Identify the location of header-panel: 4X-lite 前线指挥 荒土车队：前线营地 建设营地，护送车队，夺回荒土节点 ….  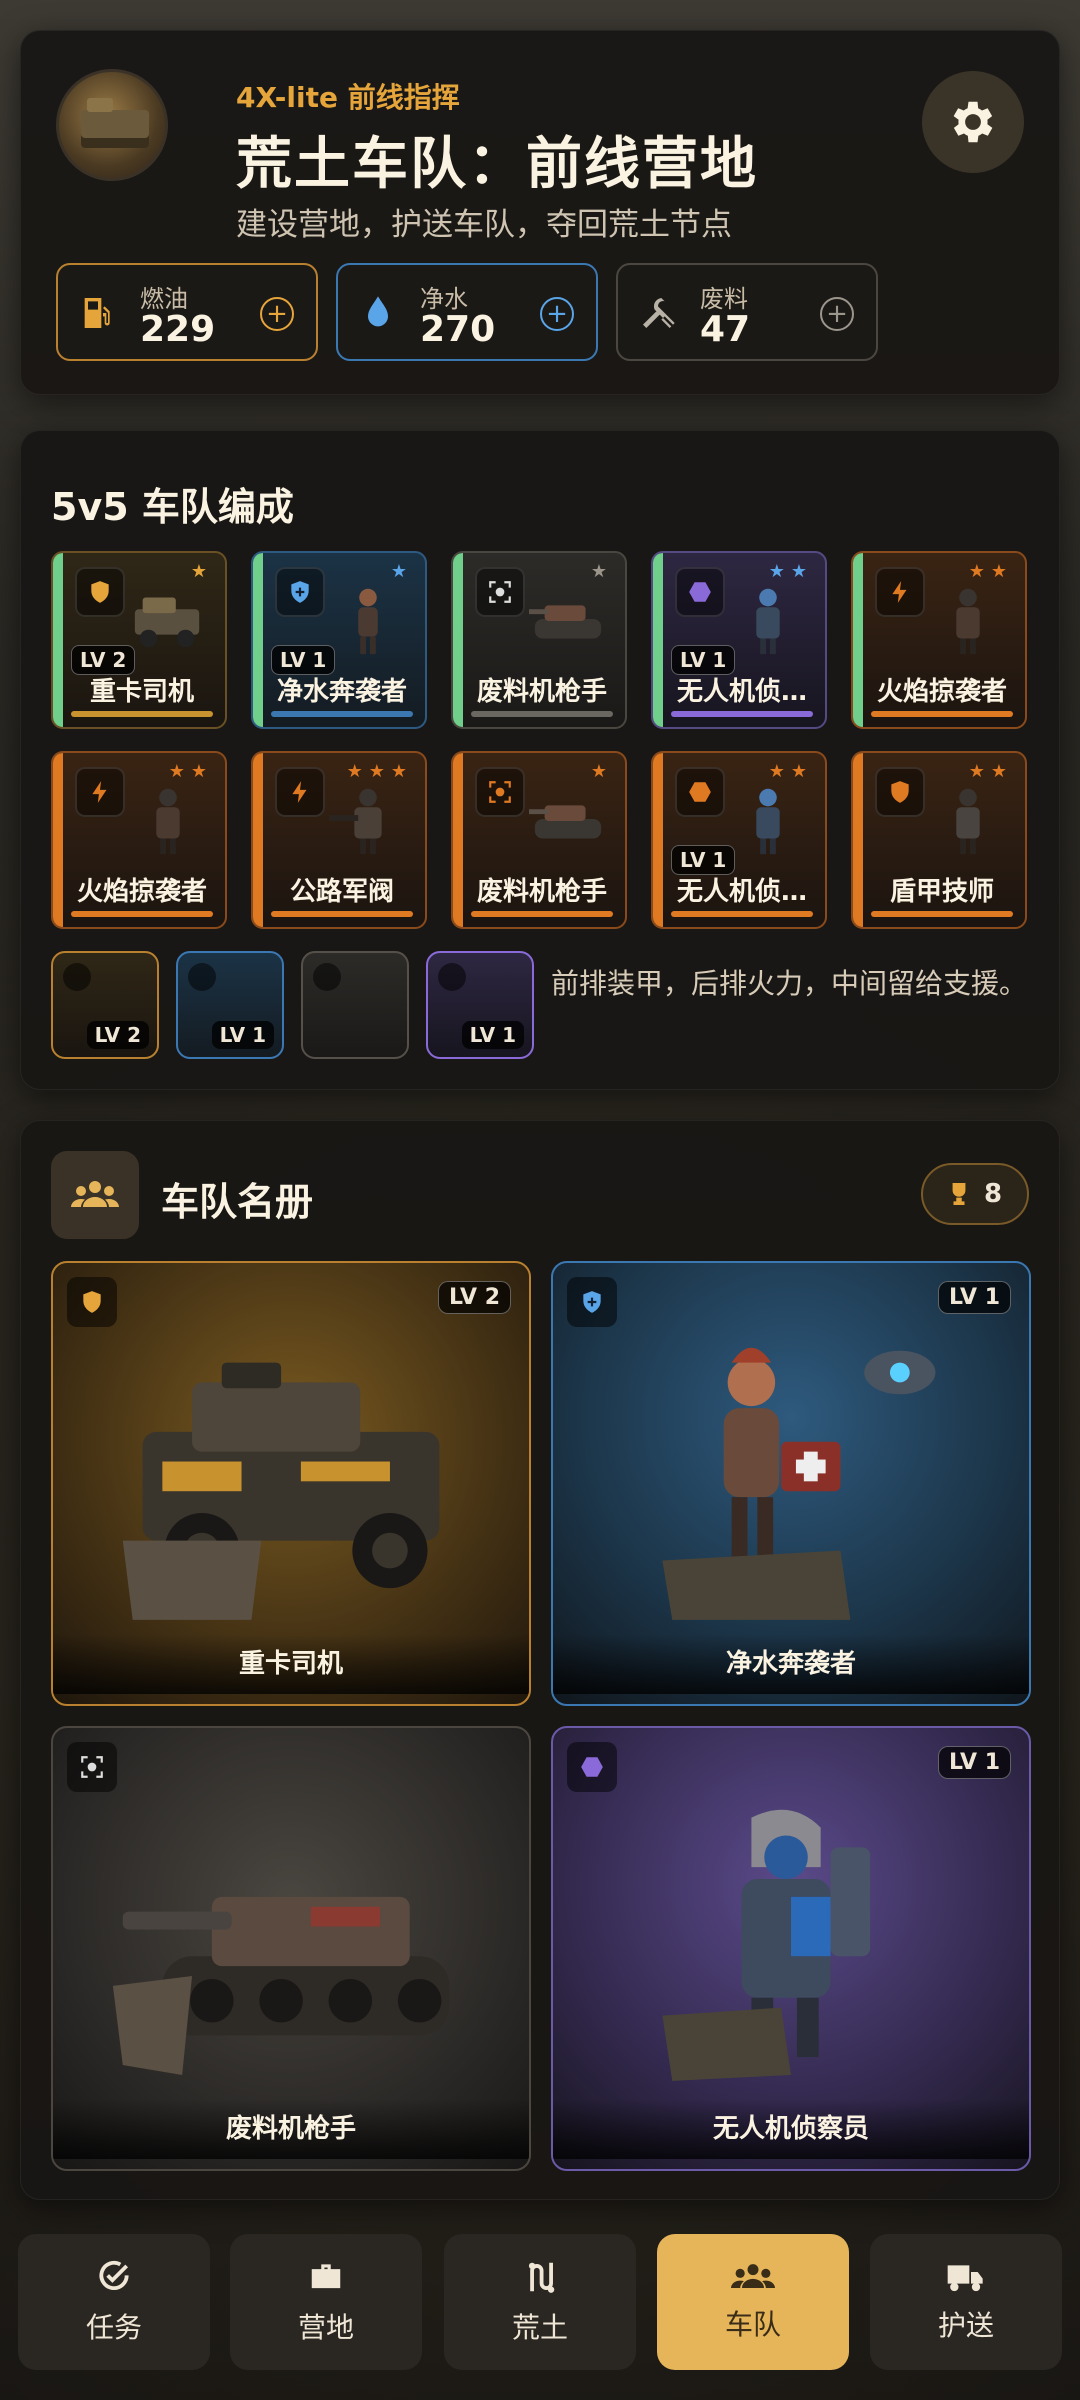
(540, 212).